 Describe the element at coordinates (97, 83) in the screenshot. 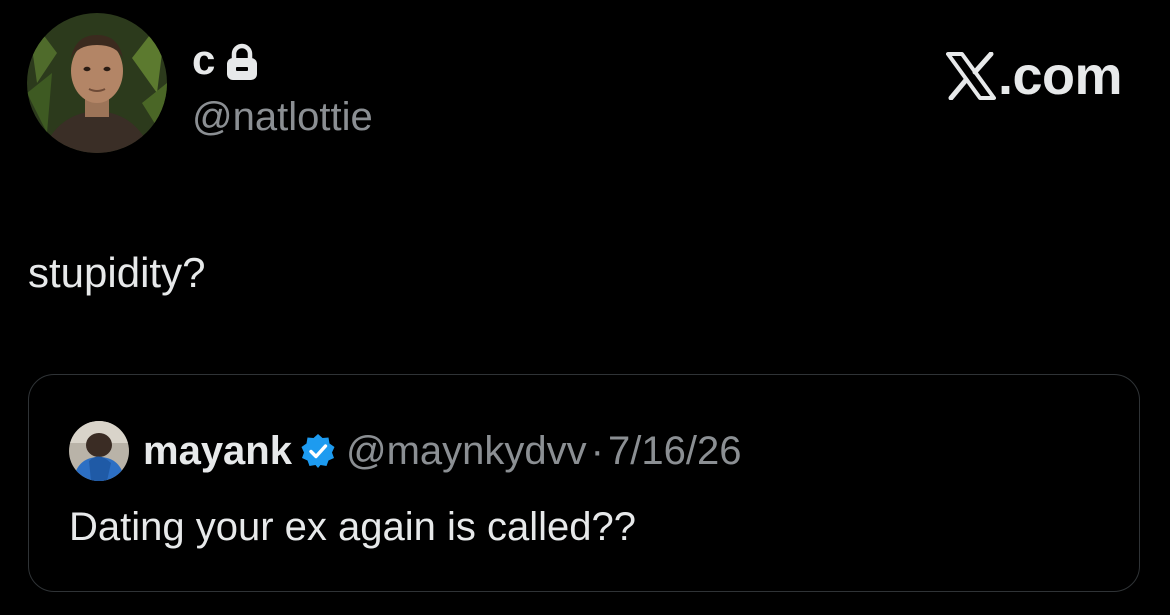

I see `author-avatar` at that location.